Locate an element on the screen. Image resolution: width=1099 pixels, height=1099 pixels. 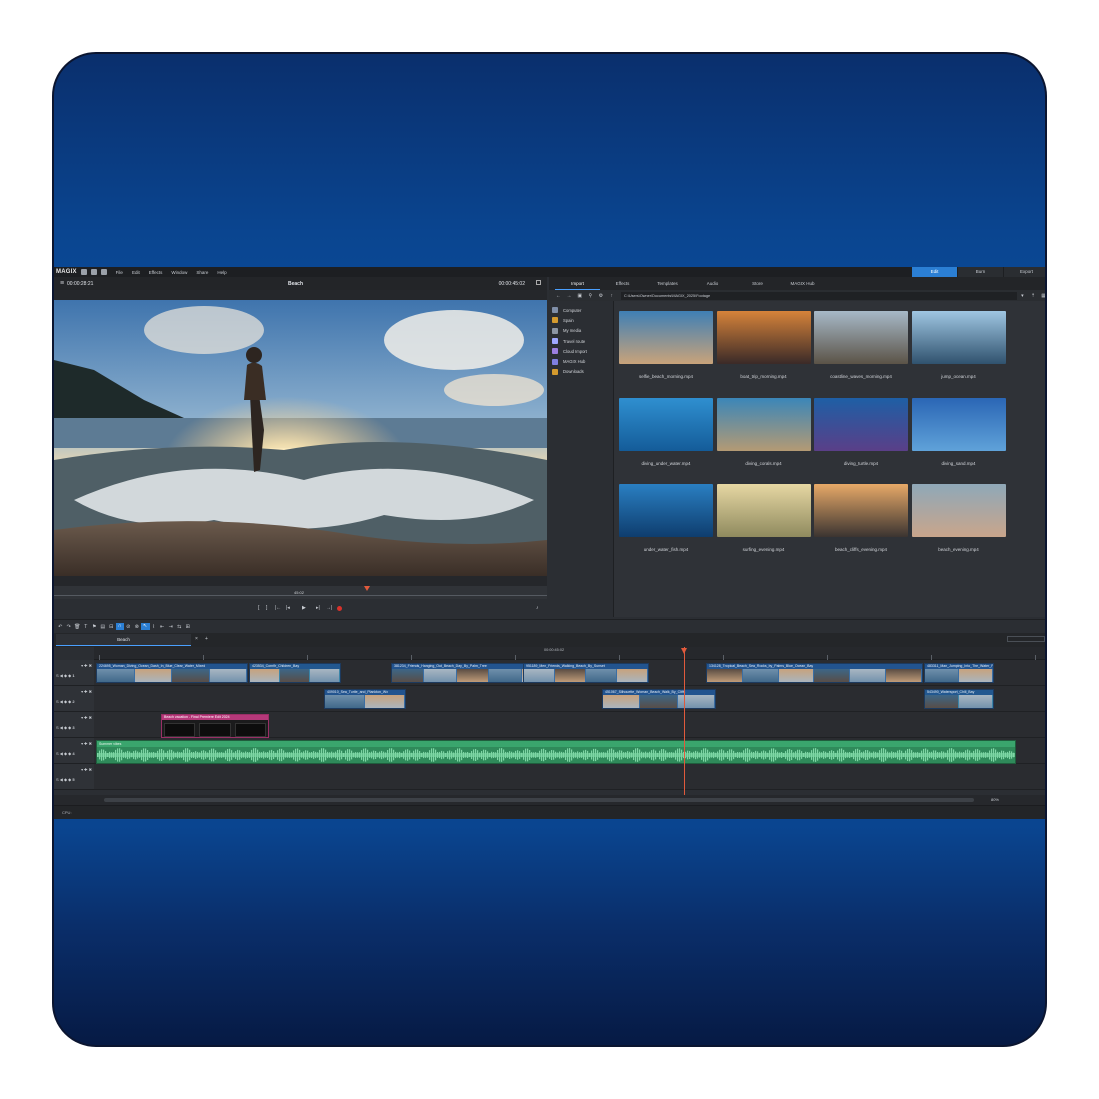
back-icon: ← is located at coordinates (558, 296).